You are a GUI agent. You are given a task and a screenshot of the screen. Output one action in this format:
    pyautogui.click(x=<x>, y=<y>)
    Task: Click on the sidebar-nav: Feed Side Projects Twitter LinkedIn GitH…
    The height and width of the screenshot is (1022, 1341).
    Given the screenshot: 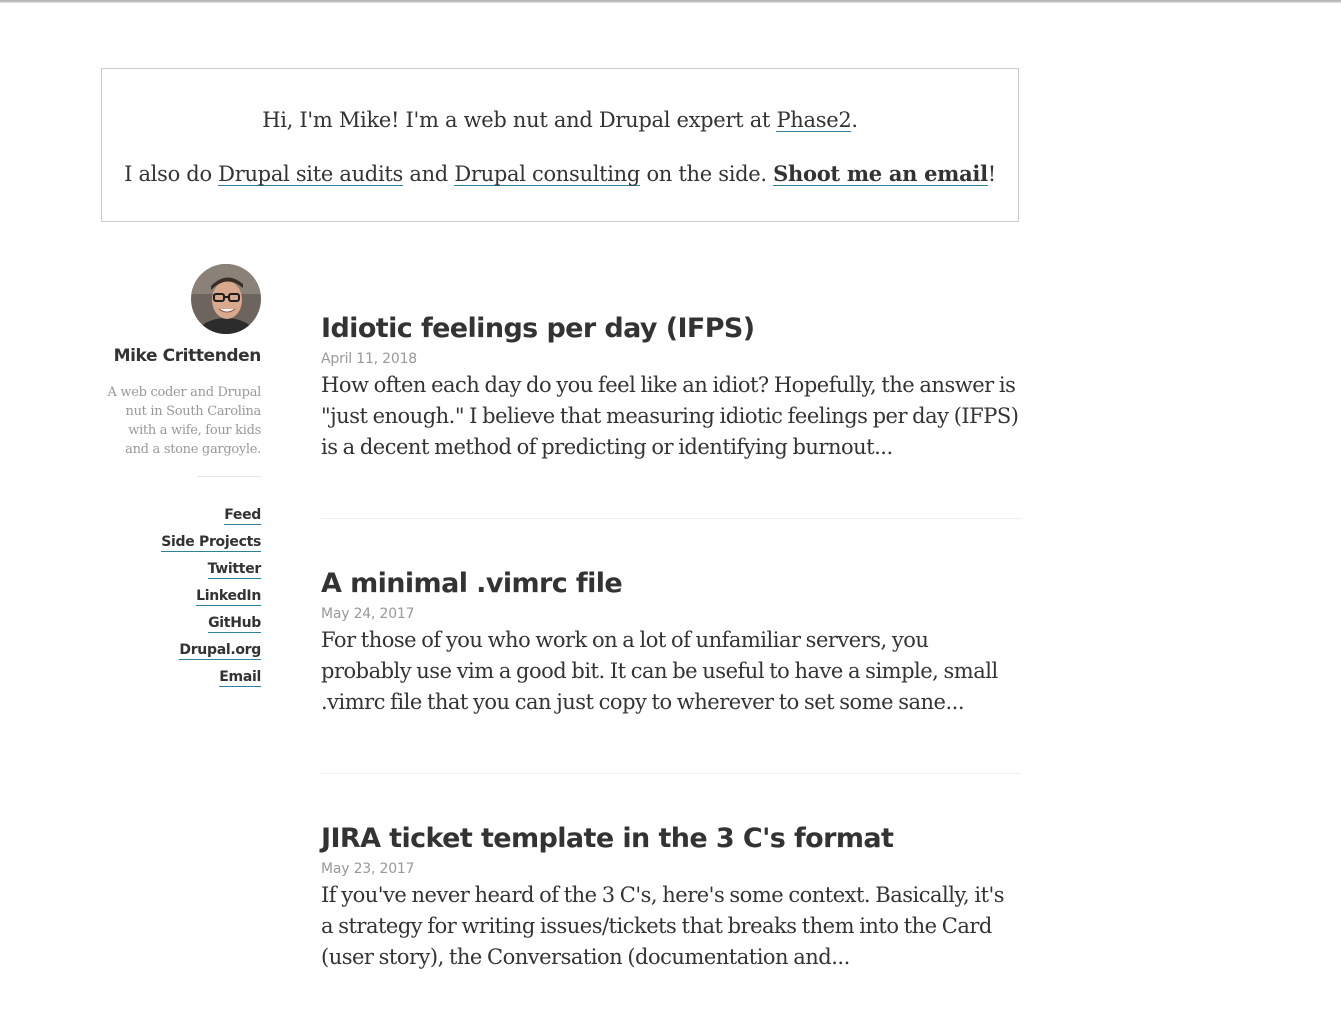 What is the action you would take?
    pyautogui.click(x=211, y=601)
    